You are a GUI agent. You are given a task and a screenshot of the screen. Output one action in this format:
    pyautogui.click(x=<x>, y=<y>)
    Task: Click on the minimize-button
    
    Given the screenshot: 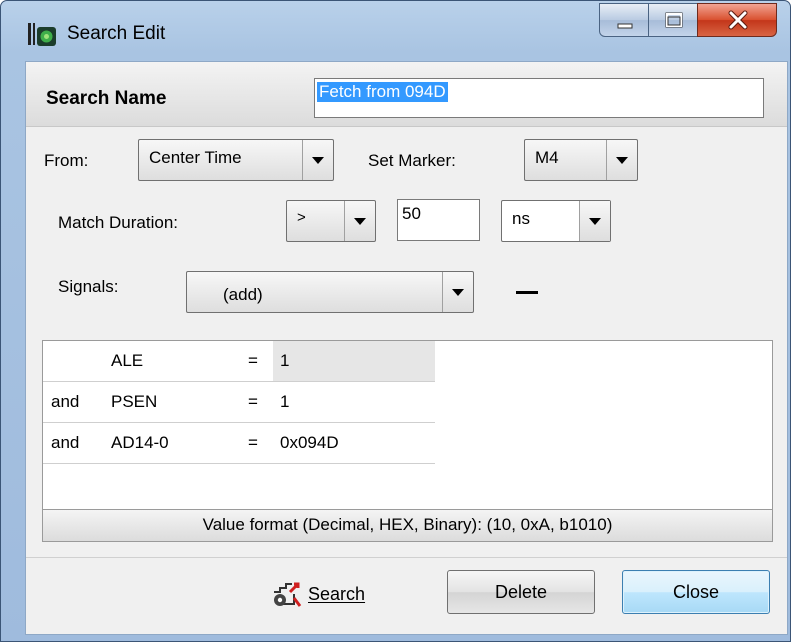 What is the action you would take?
    pyautogui.click(x=624, y=20)
    